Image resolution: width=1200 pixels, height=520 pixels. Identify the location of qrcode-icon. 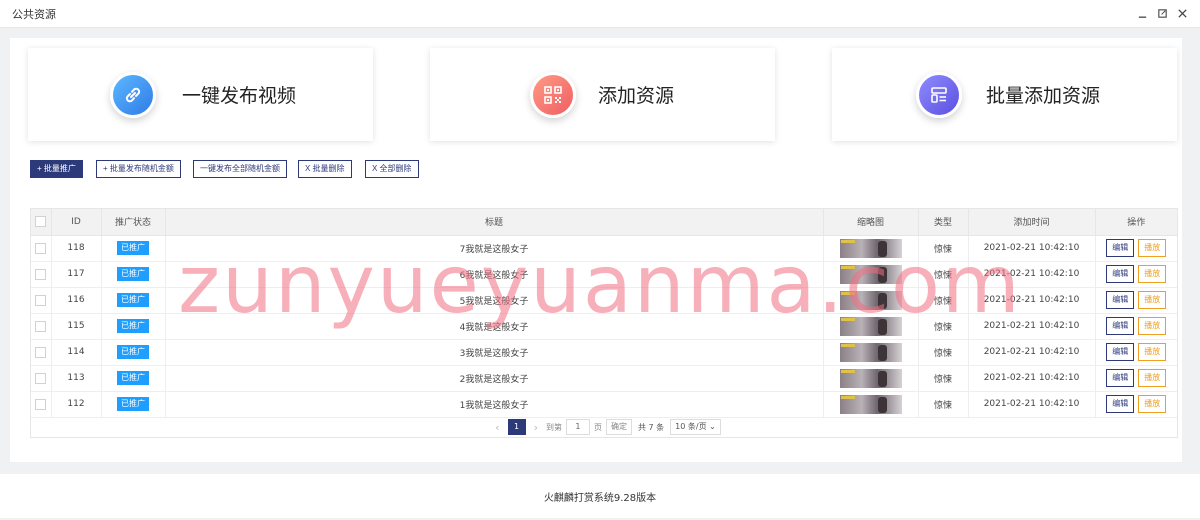
(553, 94).